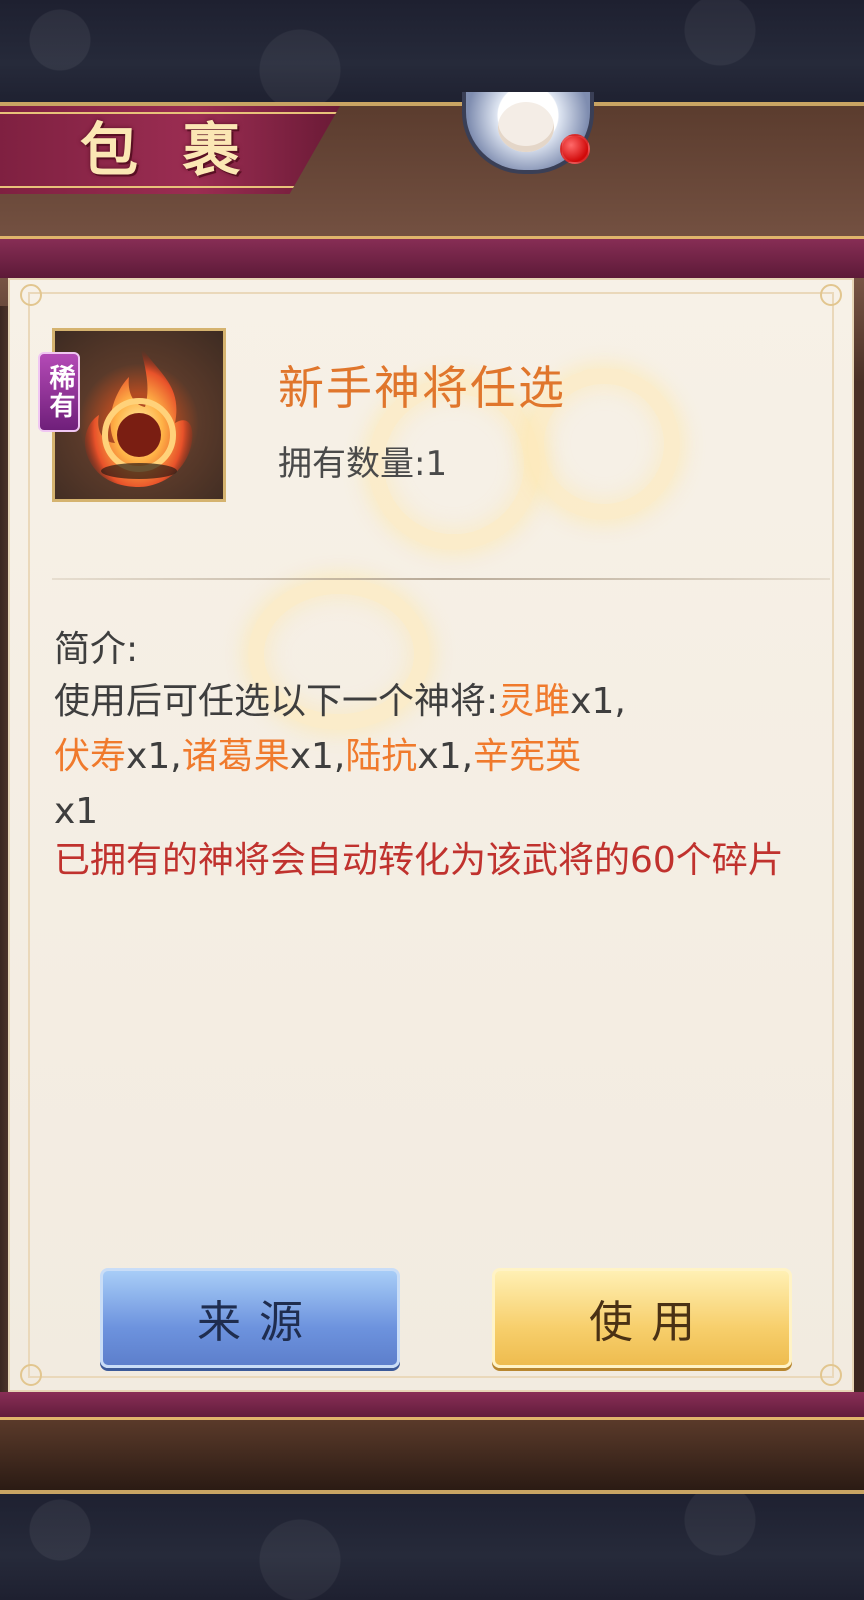 The image size is (864, 1600). Describe the element at coordinates (419, 860) in the screenshot. I see `conversion-note: 已拥有的神将会自动转化为该武将的60个碎片` at that location.